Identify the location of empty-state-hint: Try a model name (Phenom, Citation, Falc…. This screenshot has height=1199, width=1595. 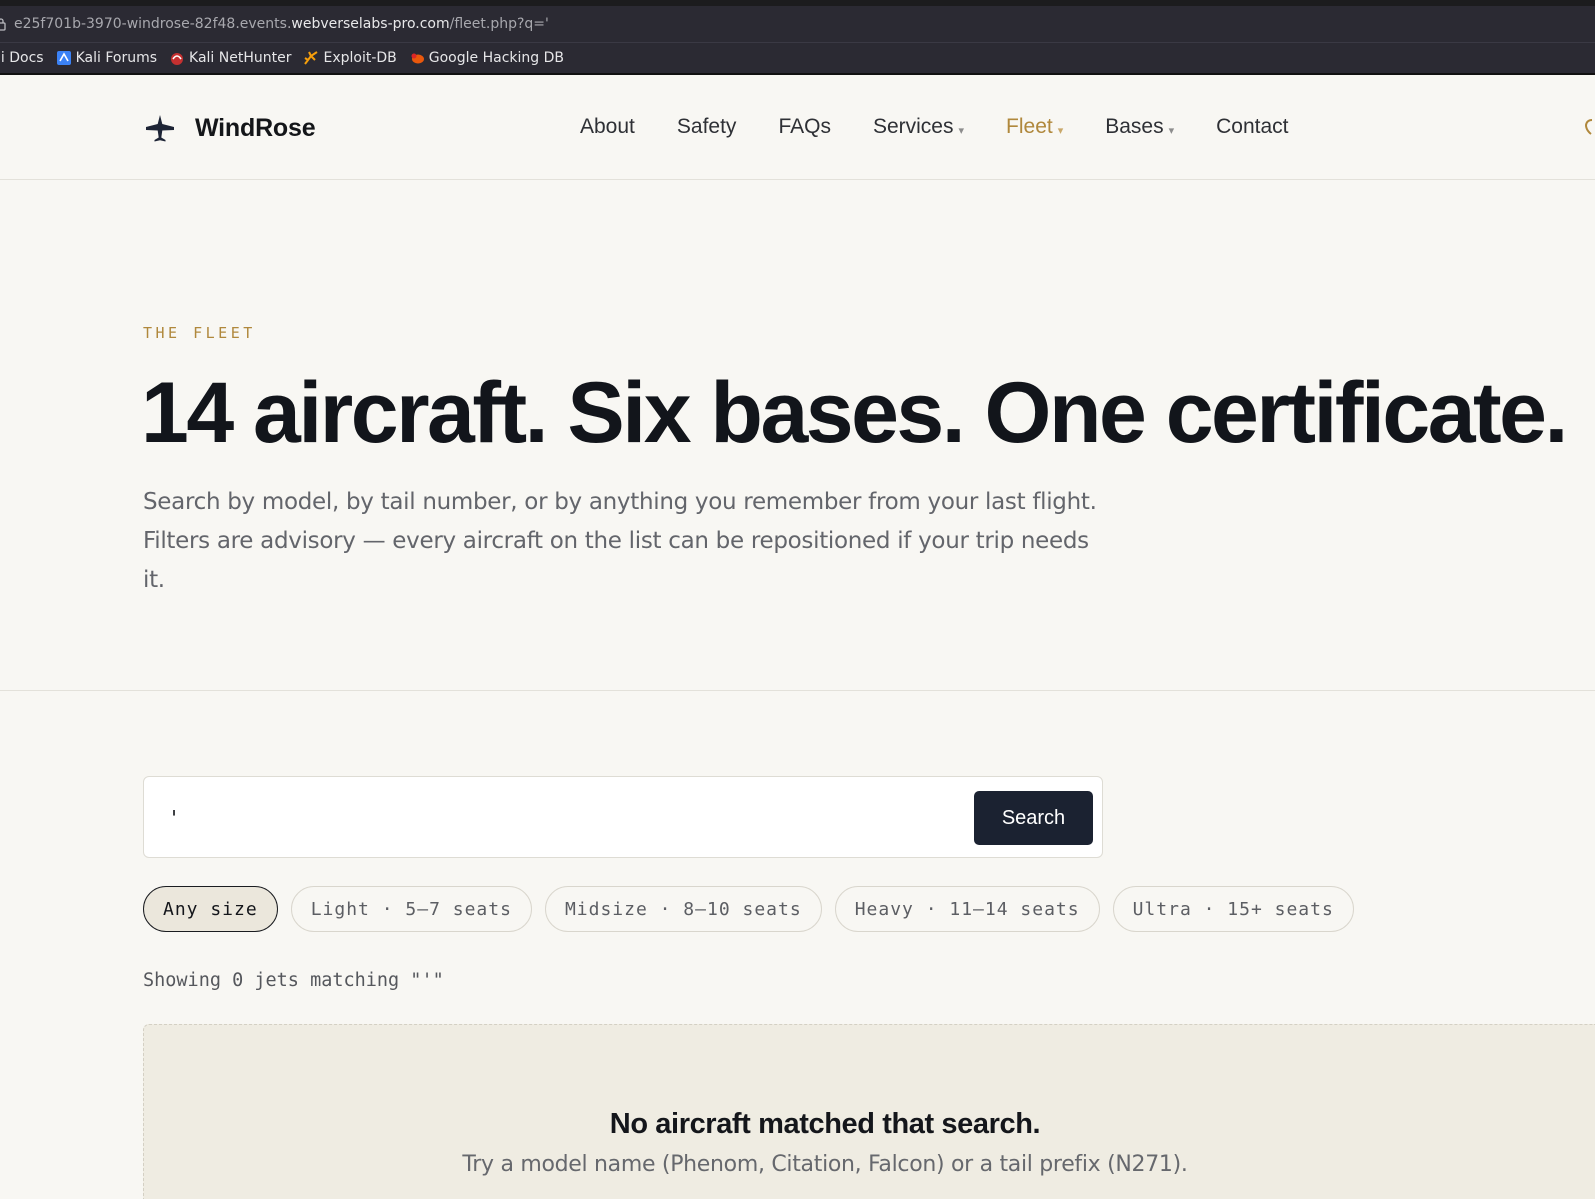
(825, 1164).